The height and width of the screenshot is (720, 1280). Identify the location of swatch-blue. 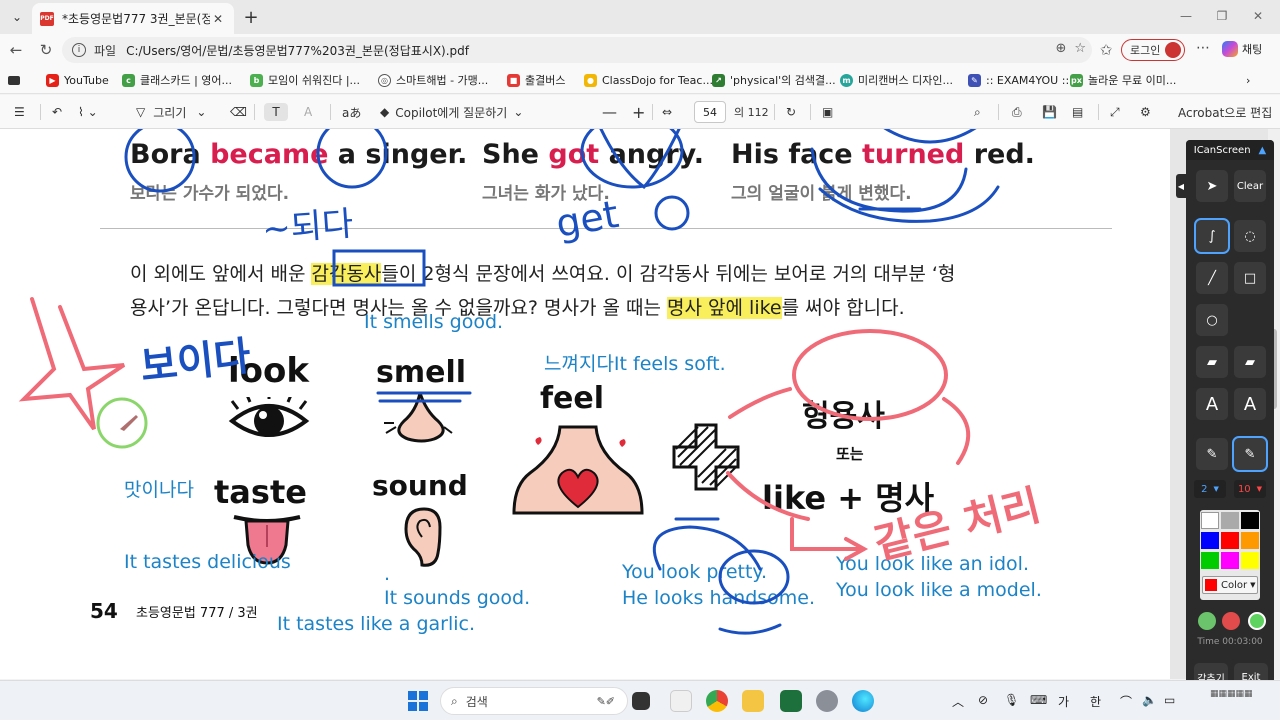
(1210, 540).